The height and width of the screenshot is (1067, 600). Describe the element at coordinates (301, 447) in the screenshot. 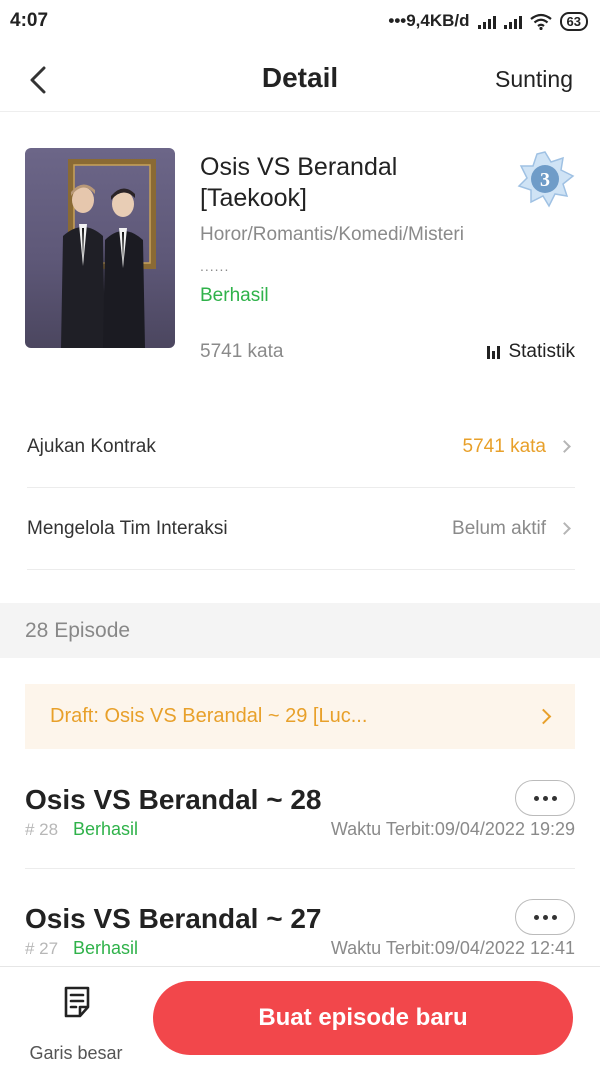

I see `menu-row-contract: Ajukan Kontrak 5741 kata` at that location.